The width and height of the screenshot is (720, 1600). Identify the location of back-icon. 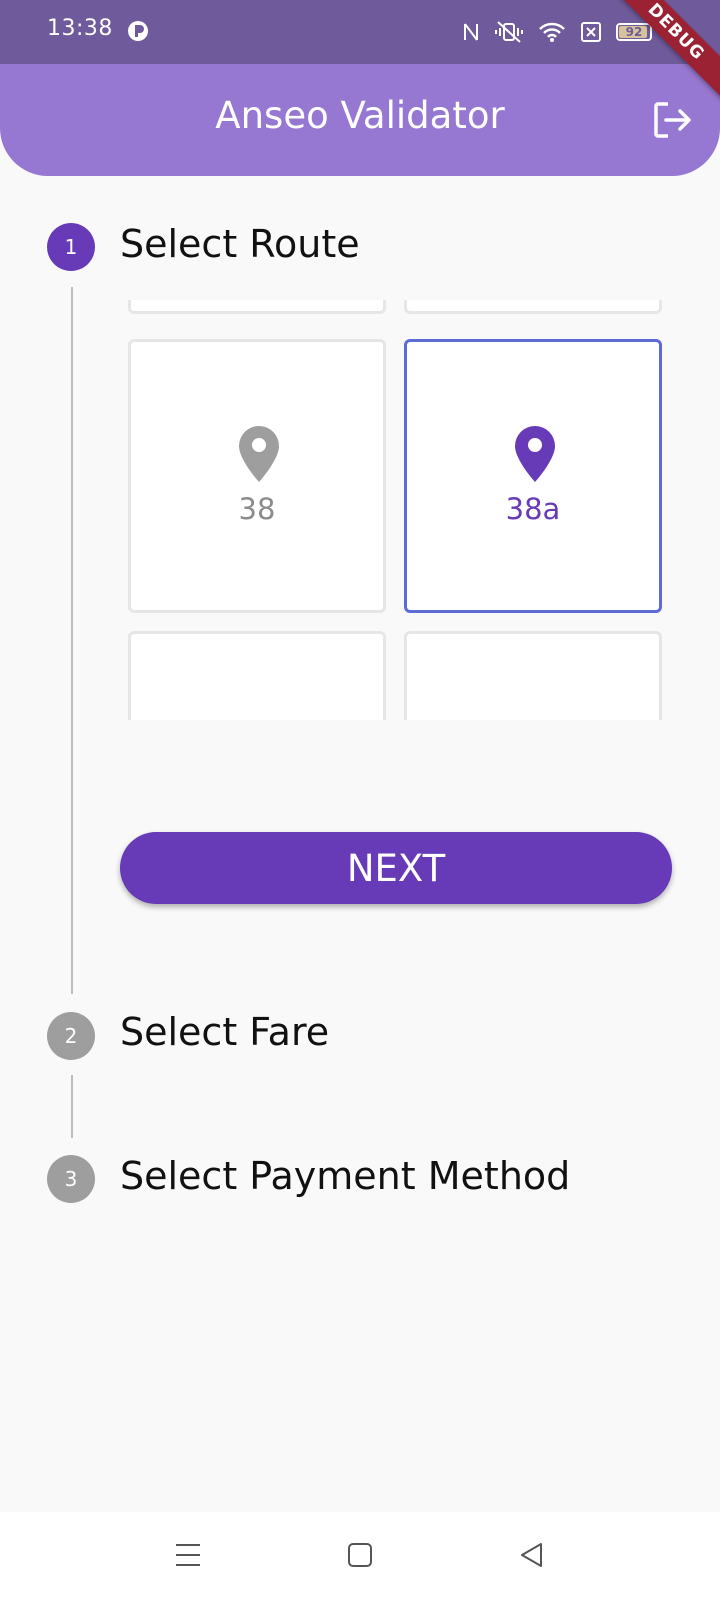
(532, 1555).